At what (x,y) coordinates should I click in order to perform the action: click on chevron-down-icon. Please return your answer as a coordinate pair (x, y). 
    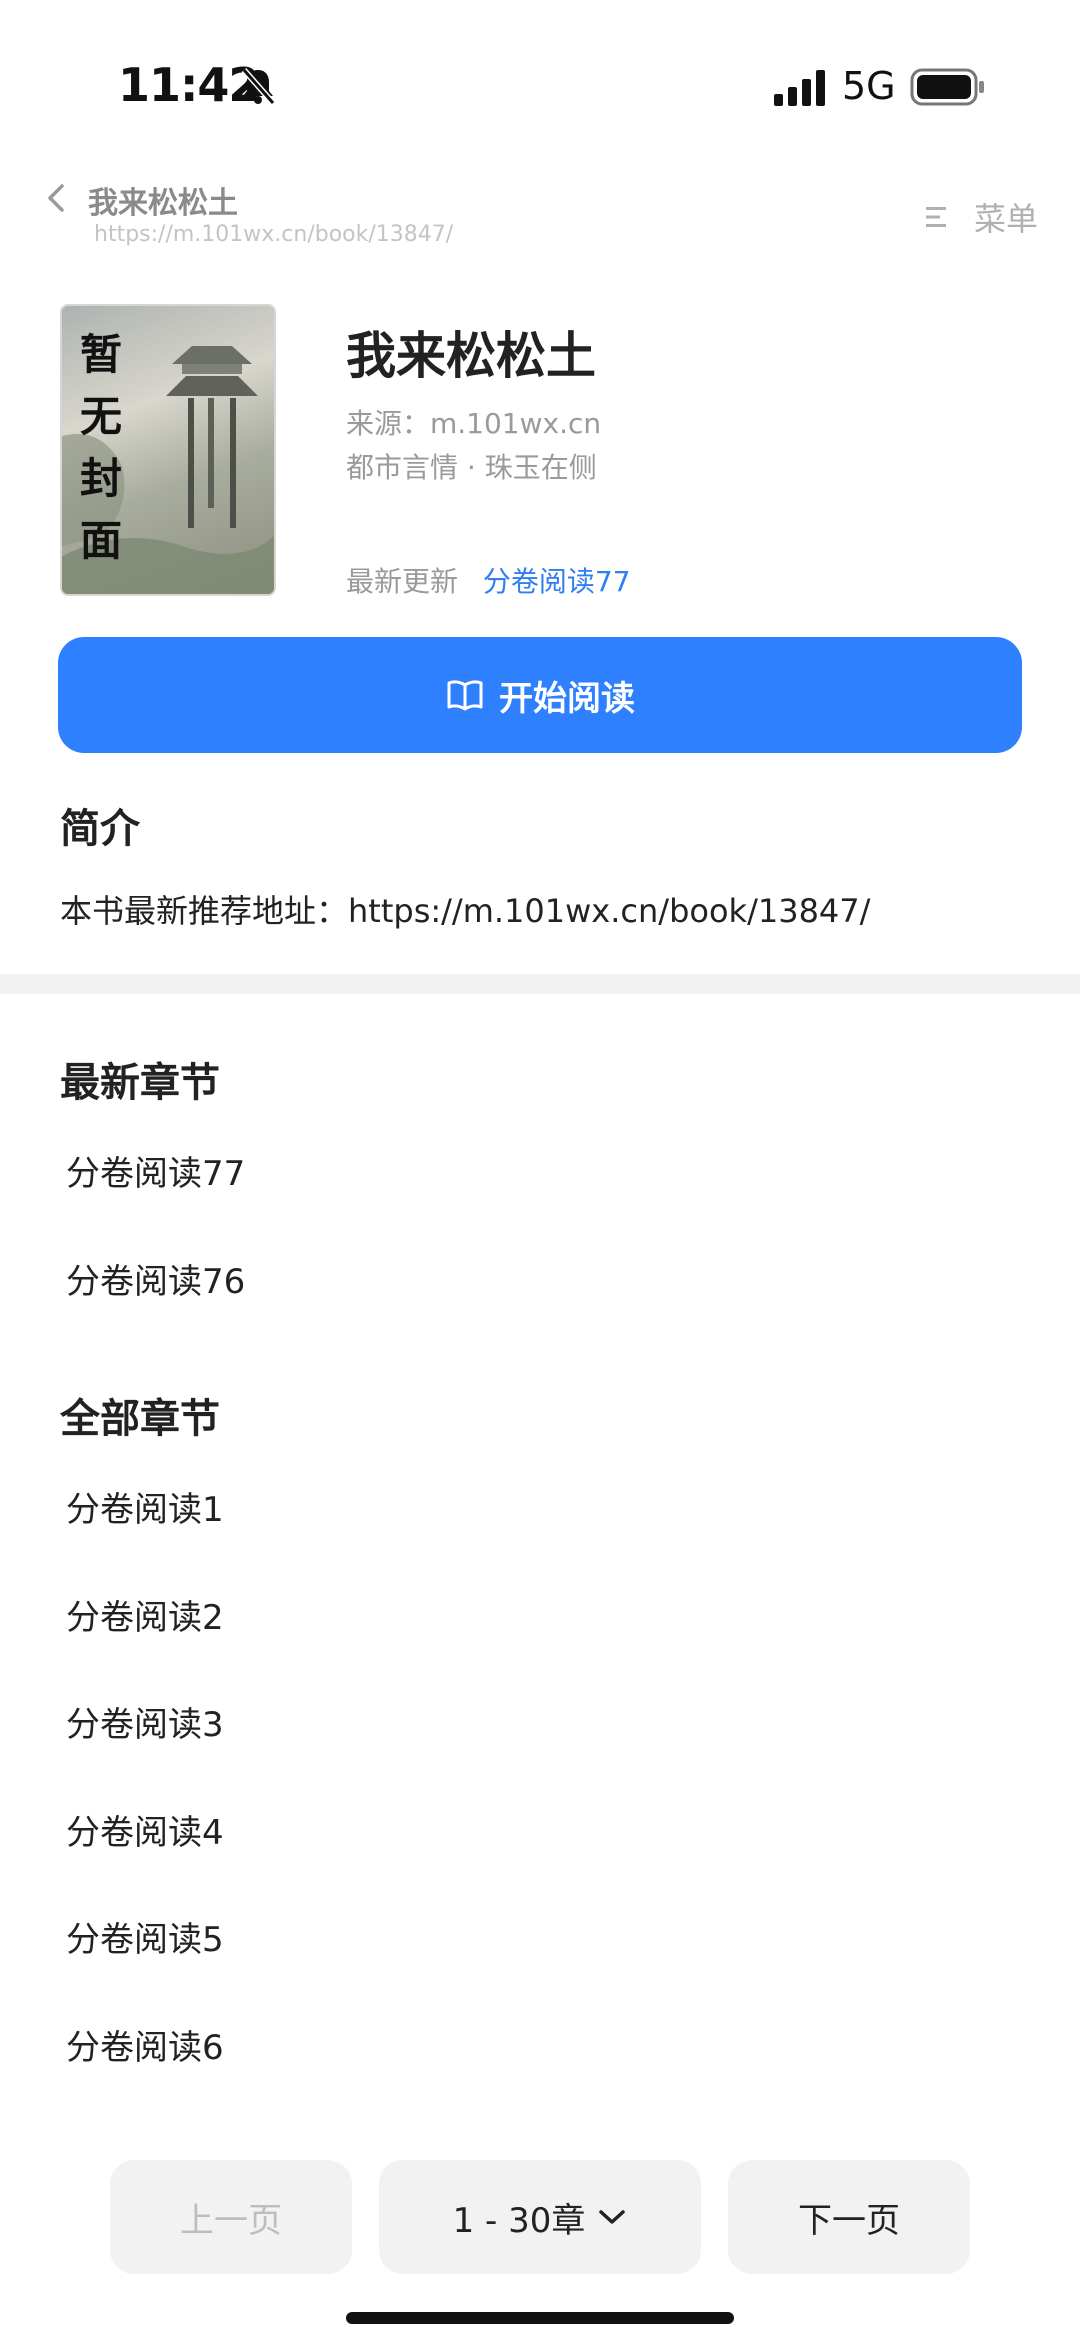
    Looking at the image, I should click on (612, 2217).